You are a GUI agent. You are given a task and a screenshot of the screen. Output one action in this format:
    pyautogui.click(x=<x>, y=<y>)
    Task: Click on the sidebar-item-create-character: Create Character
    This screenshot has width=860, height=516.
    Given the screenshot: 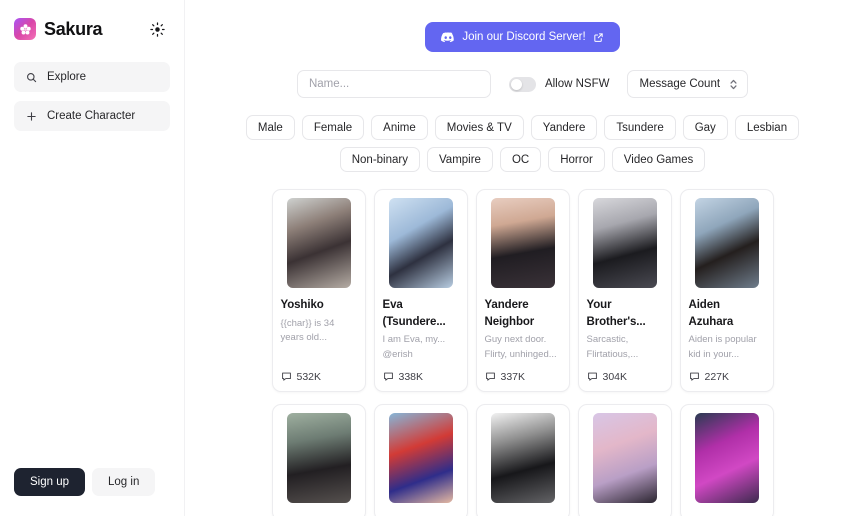 What is the action you would take?
    pyautogui.click(x=92, y=116)
    